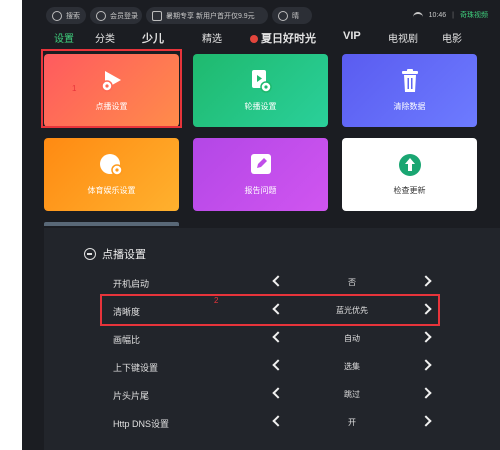 The image size is (500, 450). I want to click on clock: 10:46, so click(437, 15).